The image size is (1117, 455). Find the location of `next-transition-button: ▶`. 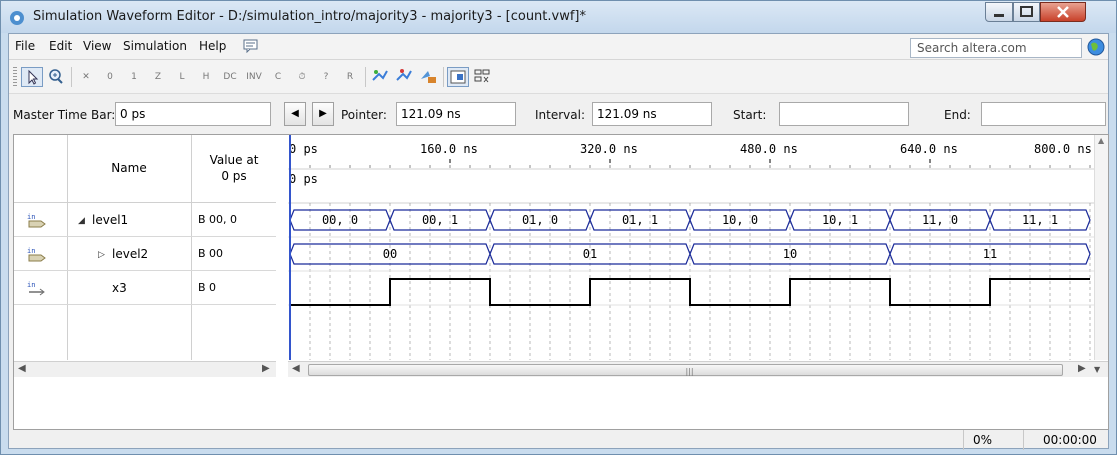

next-transition-button: ▶ is located at coordinates (323, 114).